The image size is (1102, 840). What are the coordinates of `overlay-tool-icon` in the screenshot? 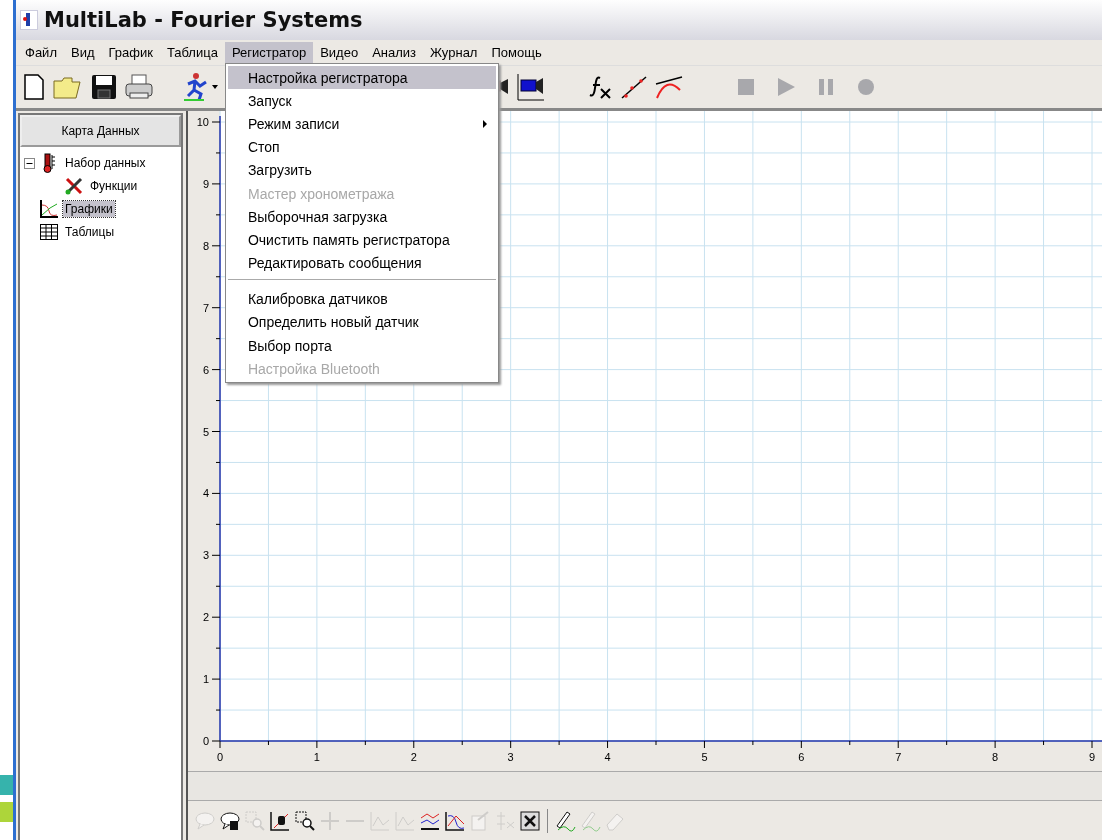 It's located at (455, 820).